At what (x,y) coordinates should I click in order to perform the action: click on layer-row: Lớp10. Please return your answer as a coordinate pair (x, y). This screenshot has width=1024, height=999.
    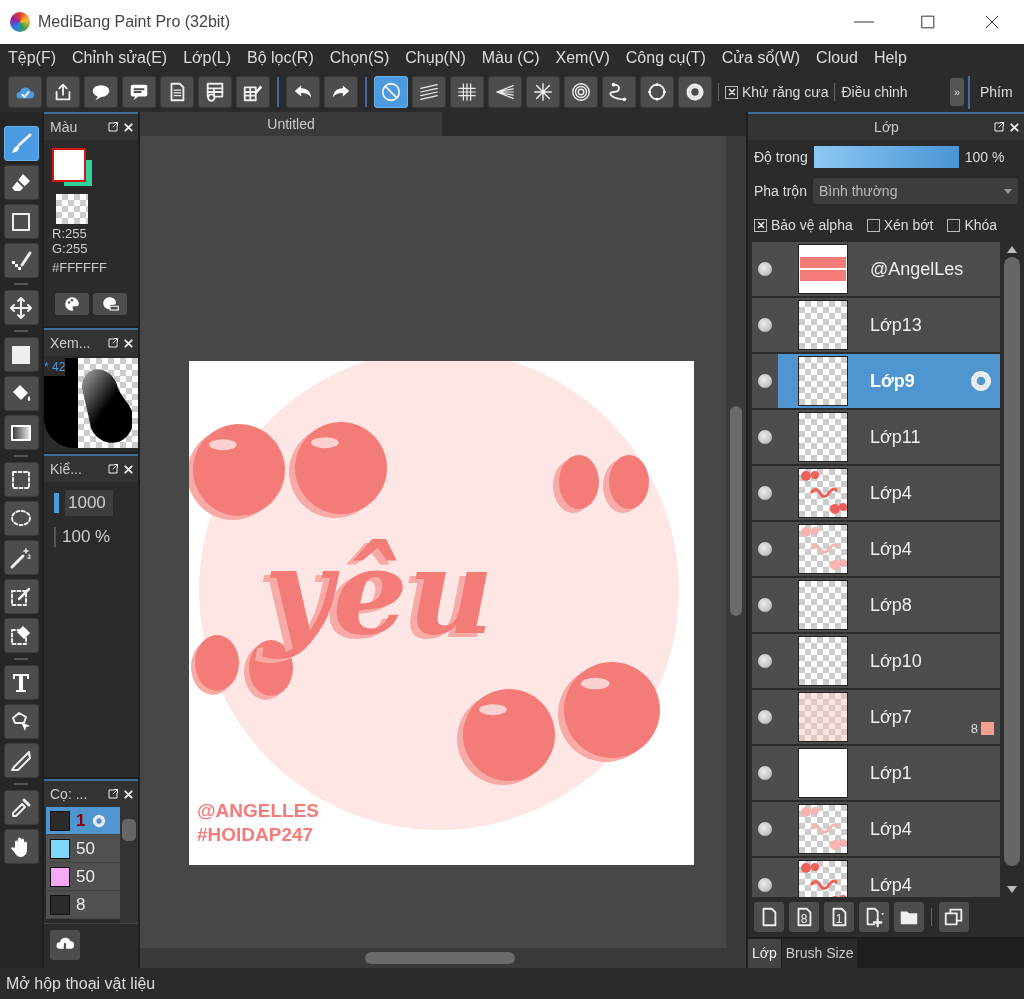
    Looking at the image, I should click on (876, 662).